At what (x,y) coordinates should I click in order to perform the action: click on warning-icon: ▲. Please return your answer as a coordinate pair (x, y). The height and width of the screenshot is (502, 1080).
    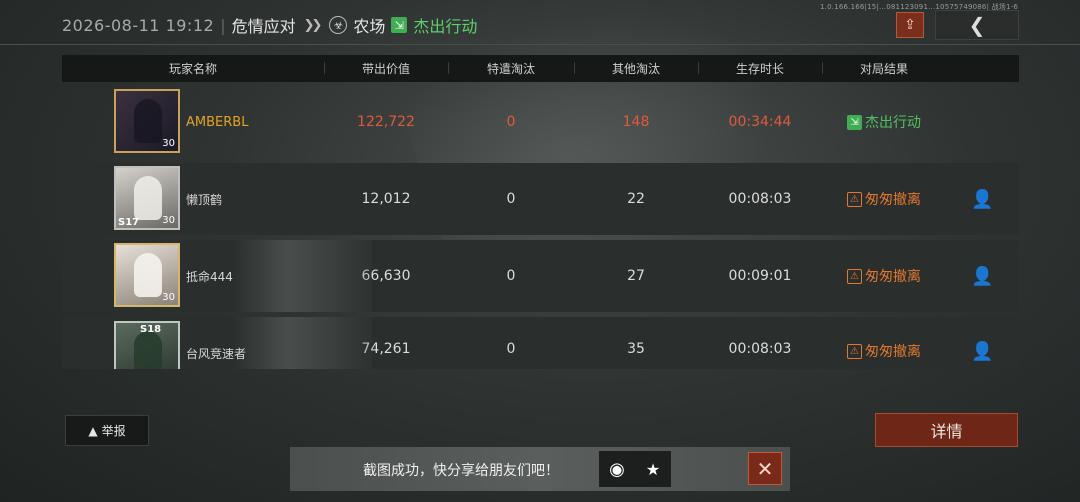
    Looking at the image, I should click on (93, 430).